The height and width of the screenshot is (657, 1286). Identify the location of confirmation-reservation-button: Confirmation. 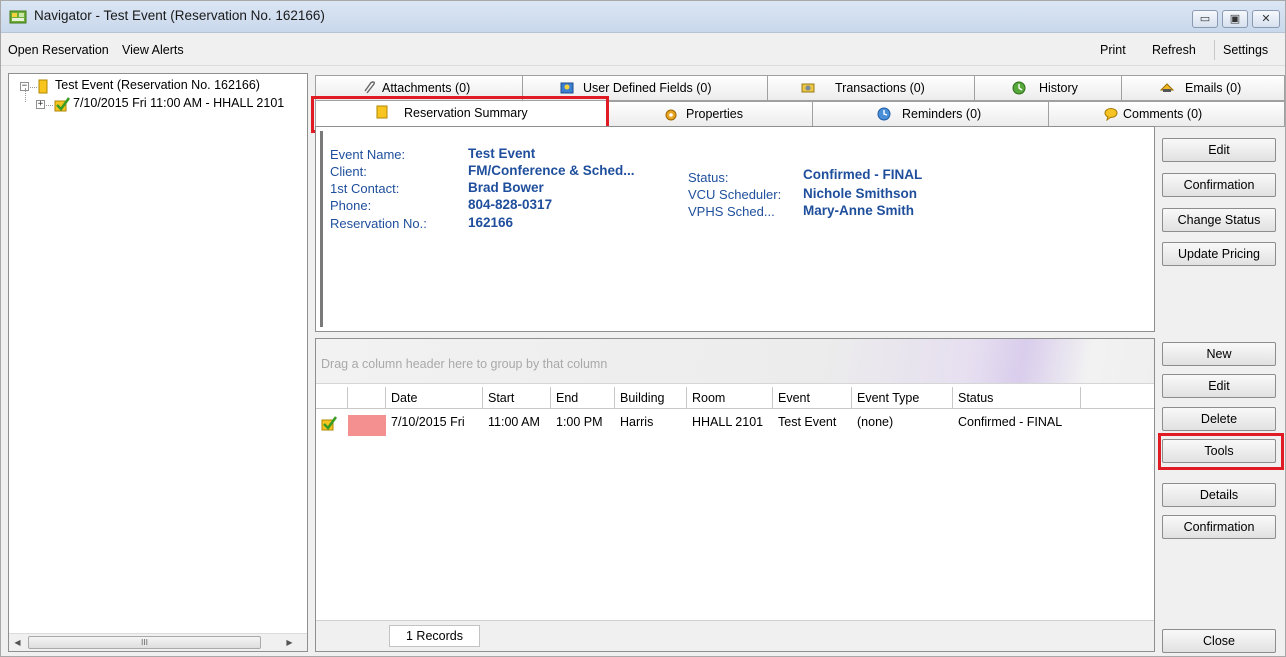
(1219, 185).